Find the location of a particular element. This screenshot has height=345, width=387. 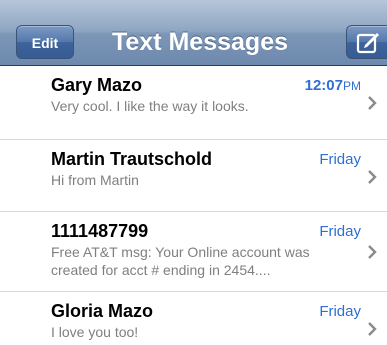

sender-name: Martin Trautschold is located at coordinates (132, 159).